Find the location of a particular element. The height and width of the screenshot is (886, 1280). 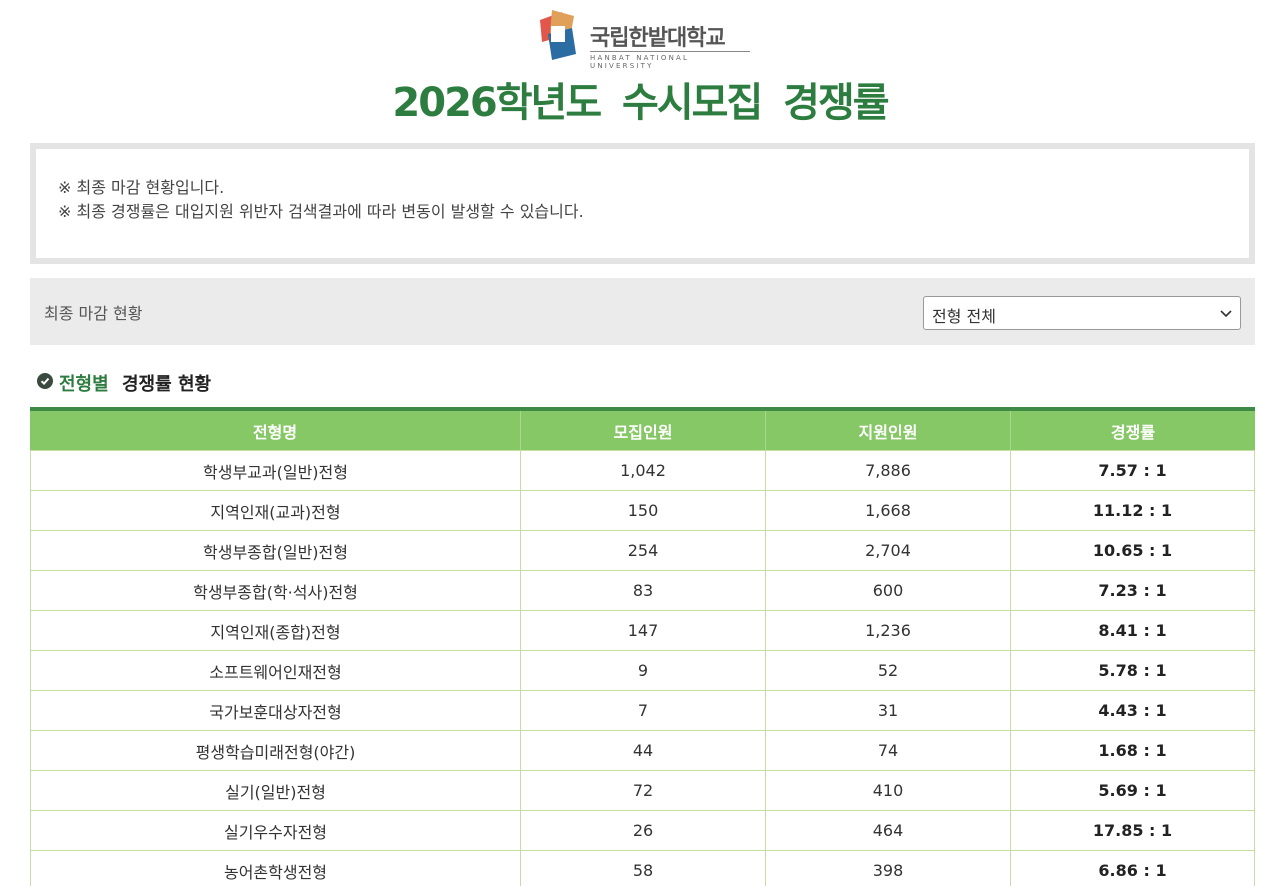

table-row: 실기우수자전형 26 464 17.85 : 1 is located at coordinates (642, 831).